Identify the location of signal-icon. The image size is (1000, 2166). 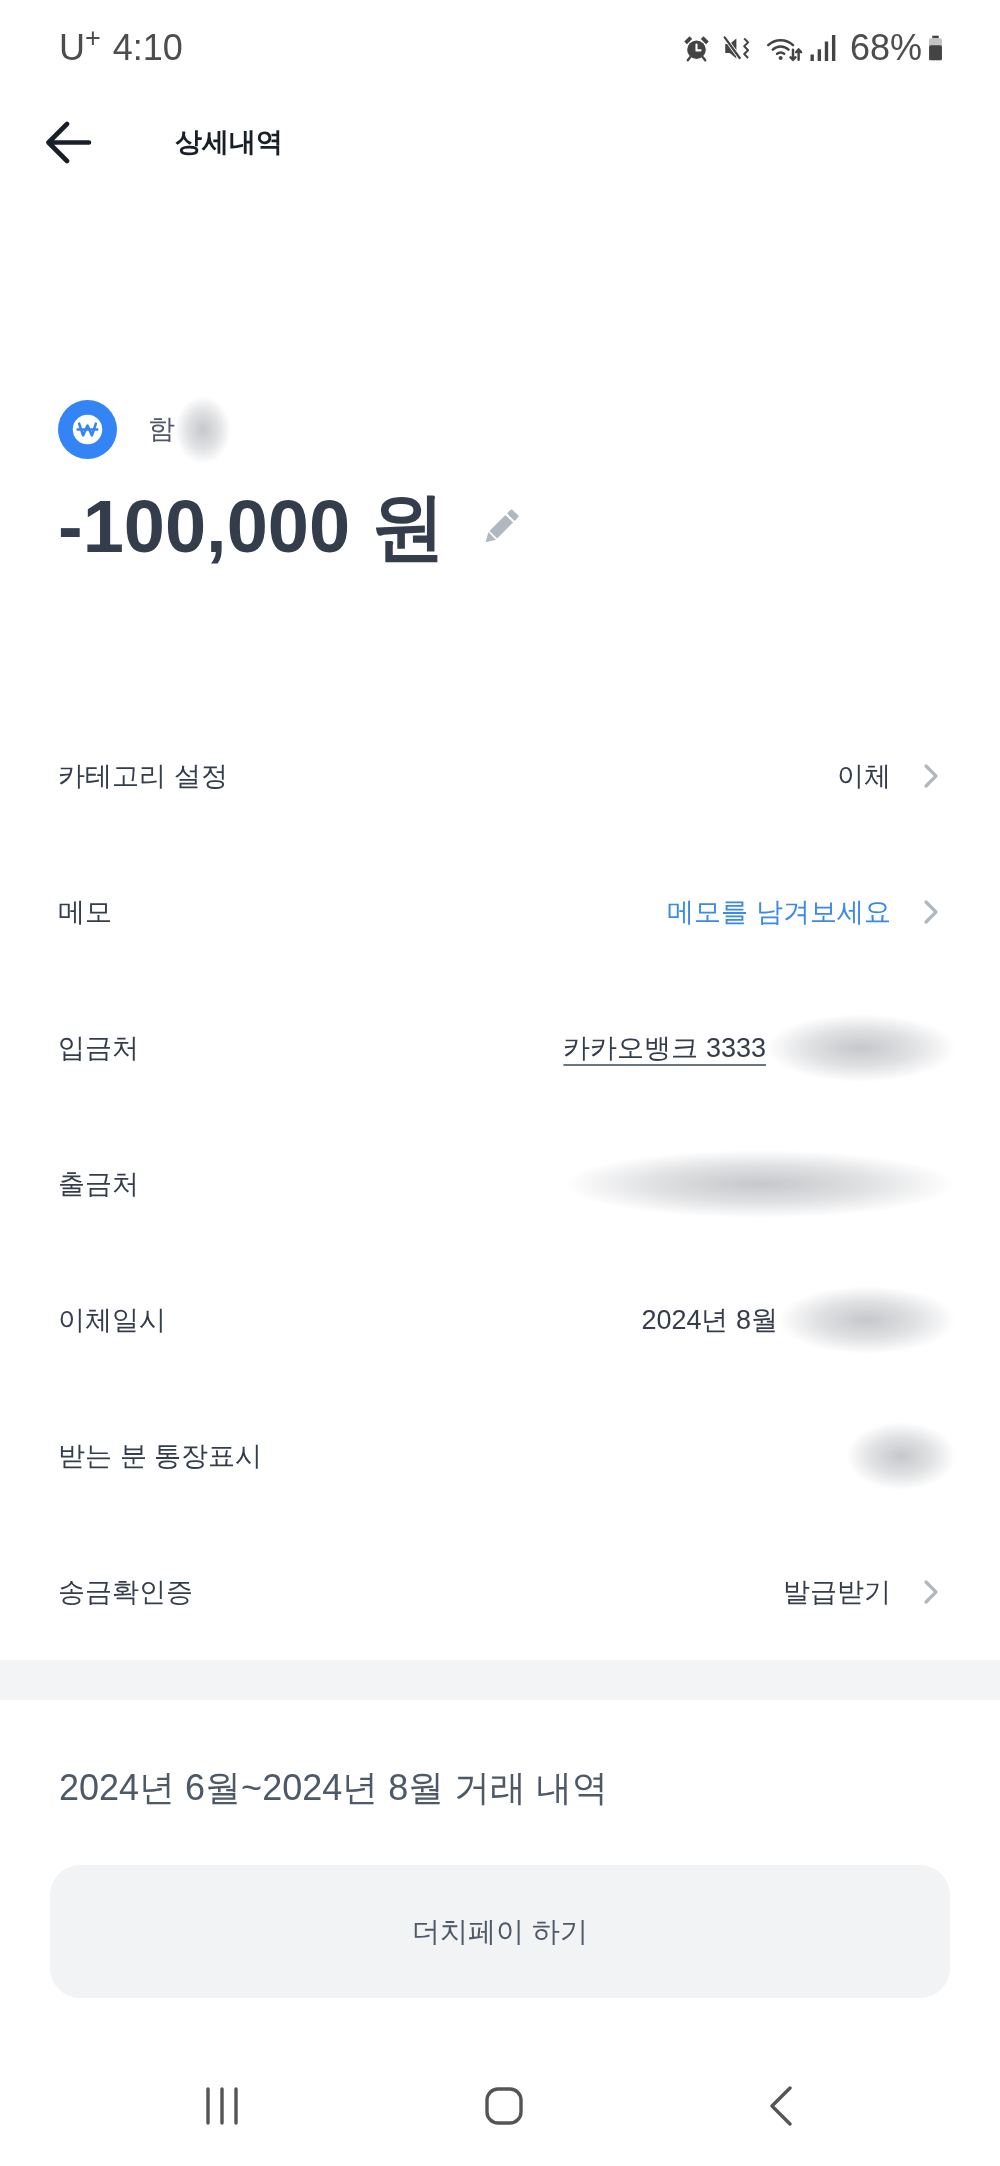
(823, 48).